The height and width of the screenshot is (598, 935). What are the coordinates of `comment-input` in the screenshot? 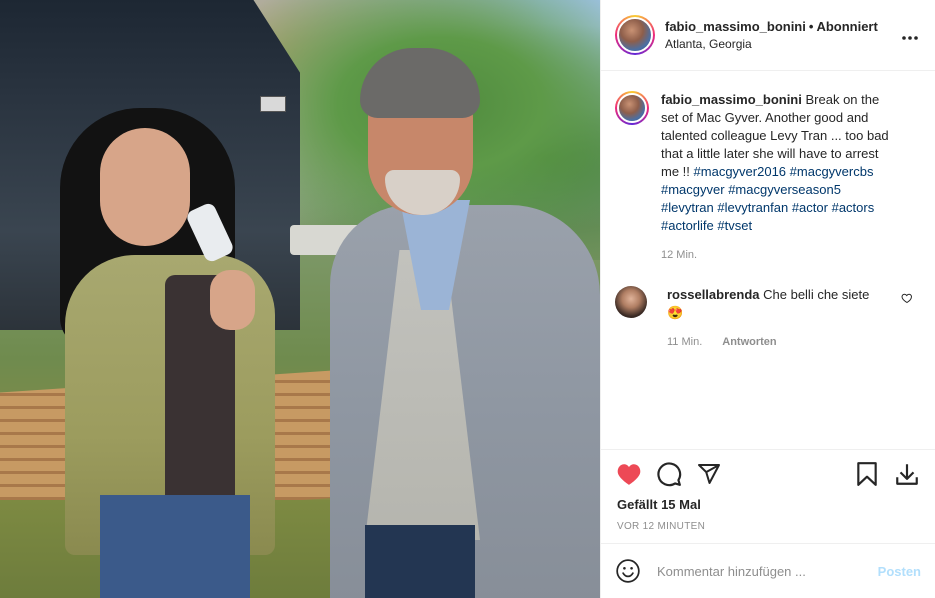 It's located at (767, 571).